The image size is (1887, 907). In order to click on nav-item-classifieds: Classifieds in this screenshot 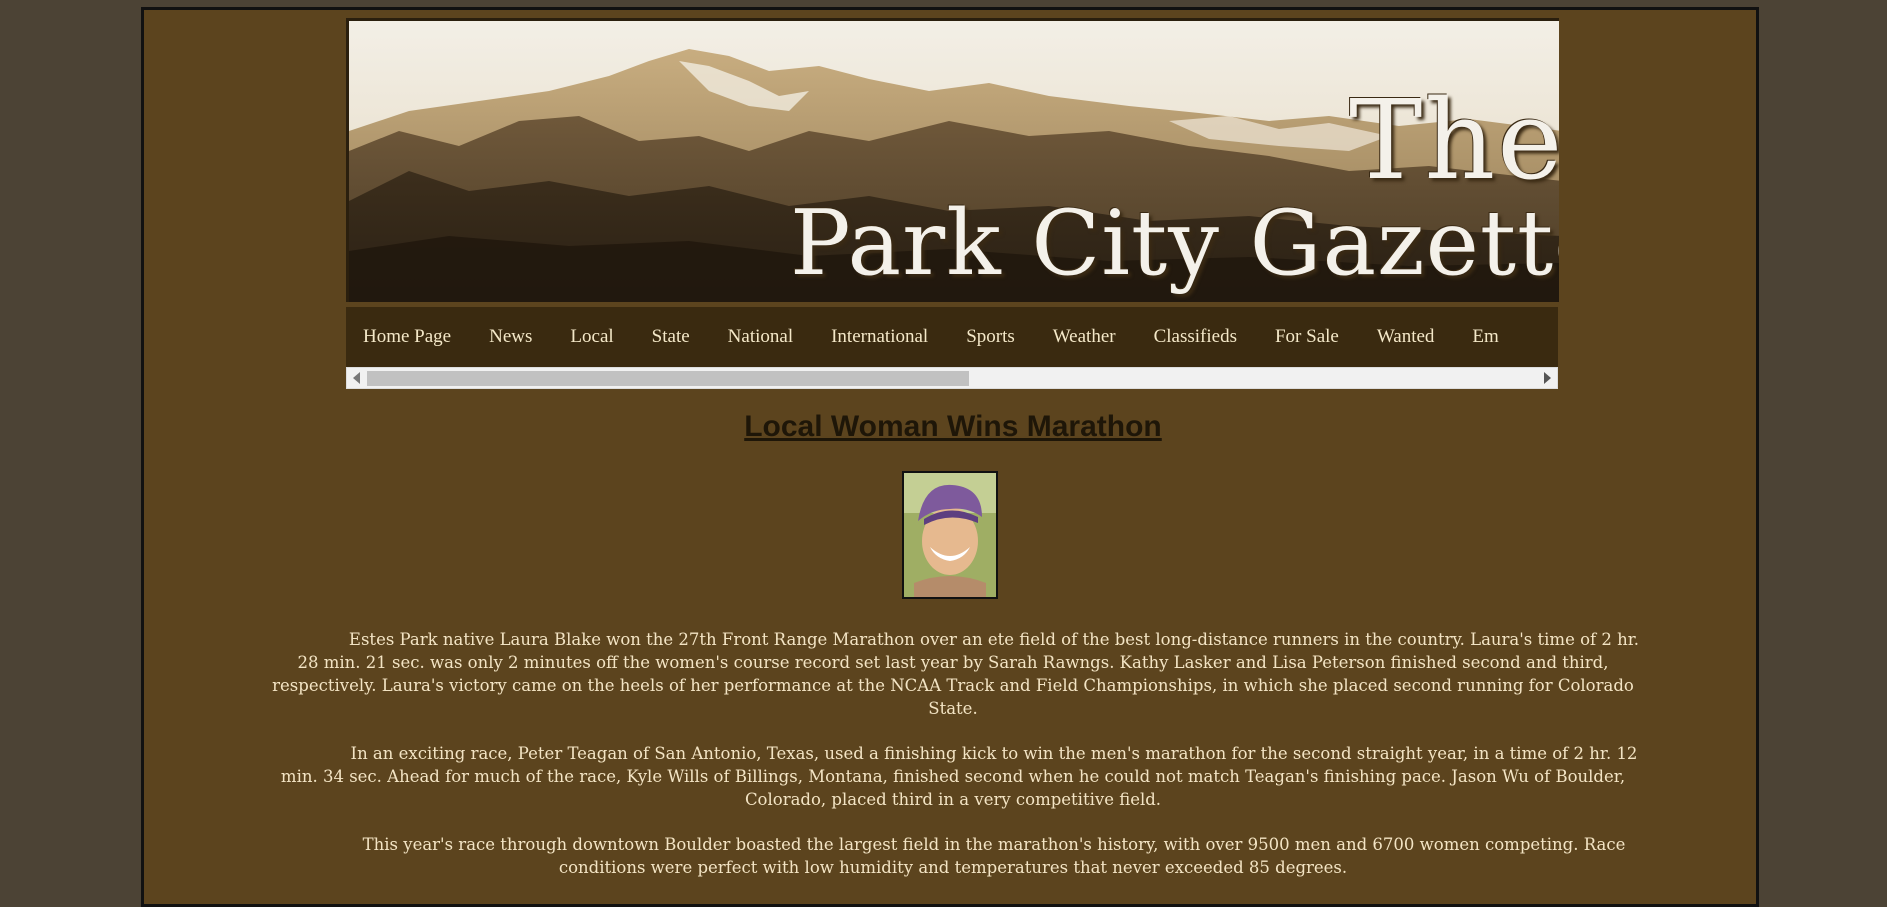, I will do `click(1195, 337)`.